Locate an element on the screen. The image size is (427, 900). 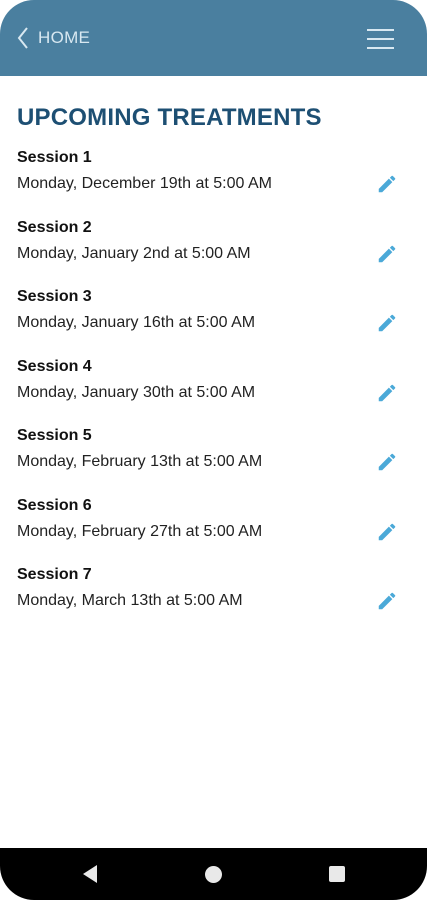
circle-home-icon is located at coordinates (213, 874).